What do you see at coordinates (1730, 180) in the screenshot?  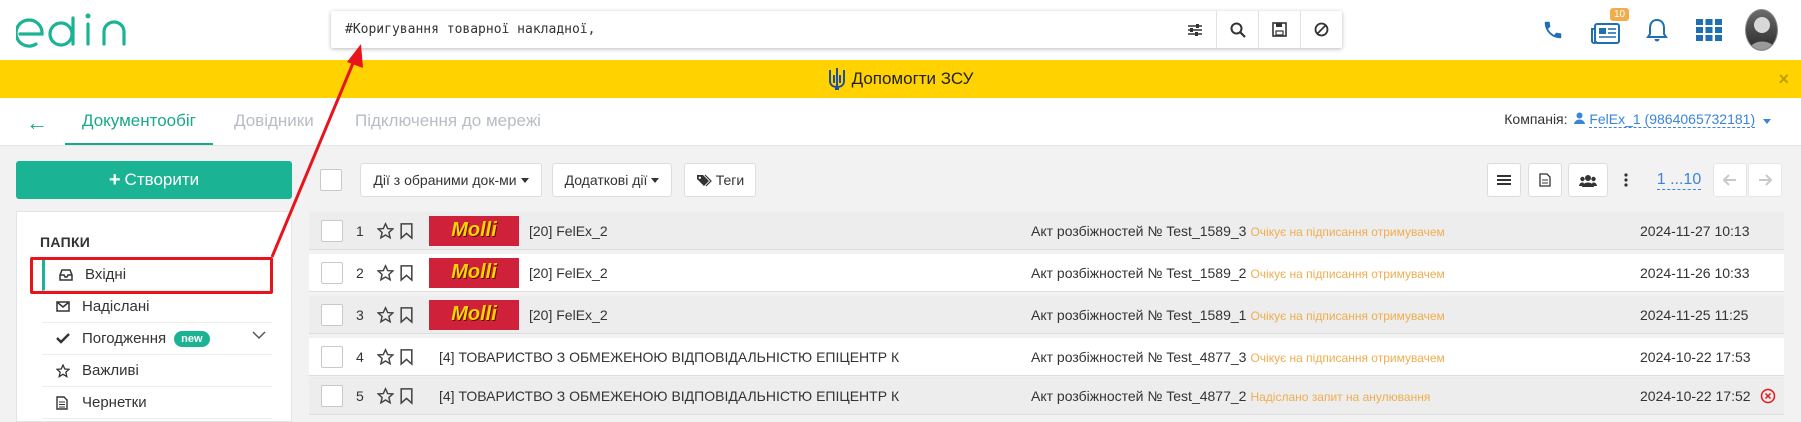 I see `prev-page-button` at bounding box center [1730, 180].